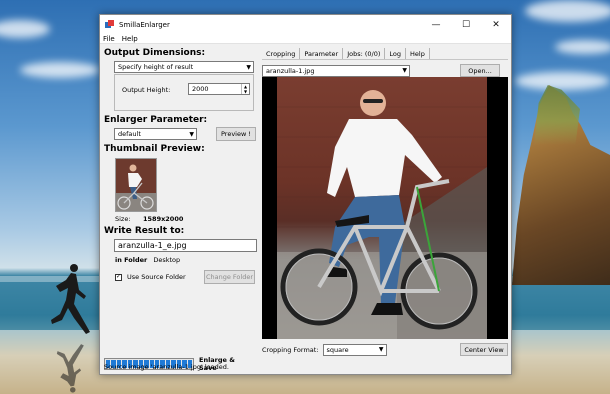 The image size is (610, 394). Describe the element at coordinates (281, 53) in the screenshot. I see `tab-cropping: Cropping` at that location.